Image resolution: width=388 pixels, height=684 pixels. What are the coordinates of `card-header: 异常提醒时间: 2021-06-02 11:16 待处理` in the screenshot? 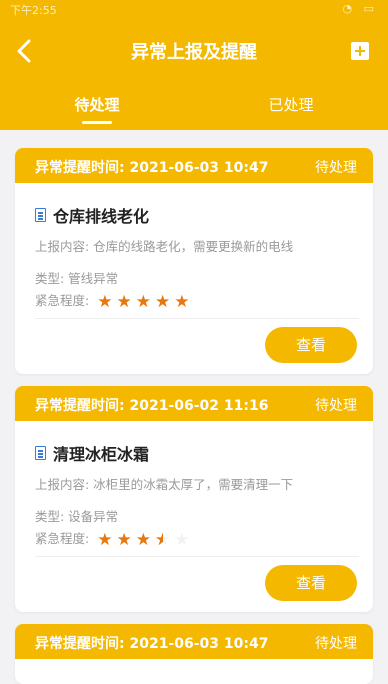 It's located at (194, 403).